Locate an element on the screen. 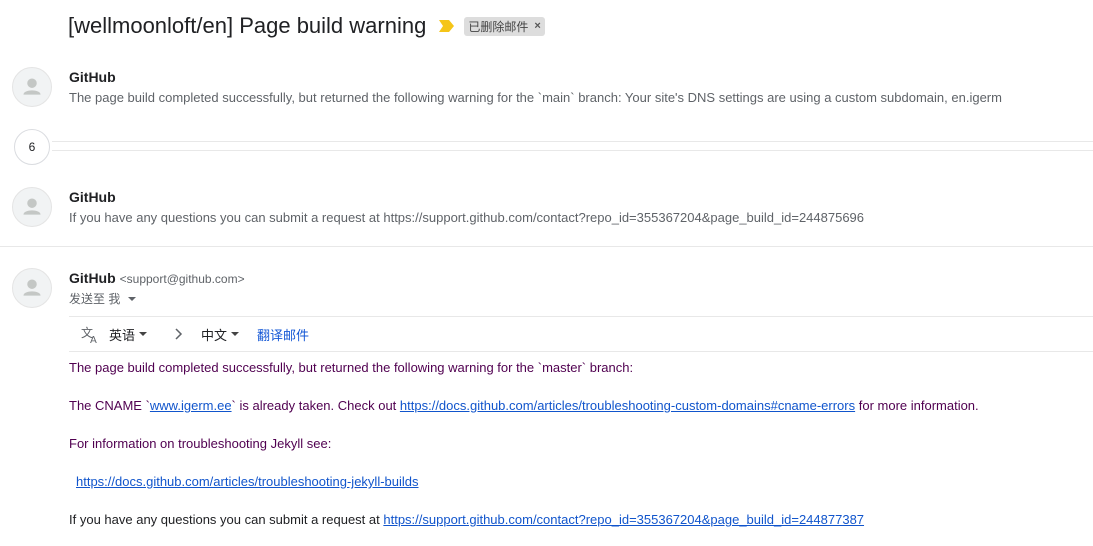 The height and width of the screenshot is (546, 1093). importance-marker-icon is located at coordinates (447, 26).